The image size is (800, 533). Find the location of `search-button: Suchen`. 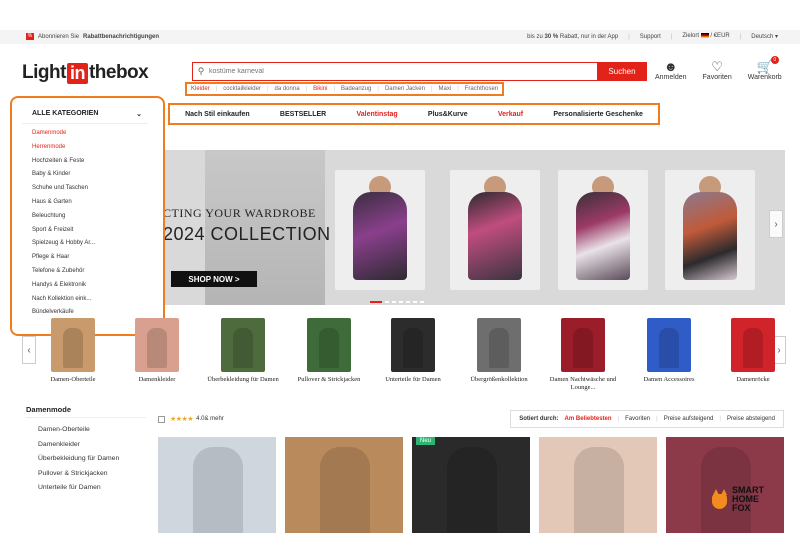

search-button: Suchen is located at coordinates (622, 71).